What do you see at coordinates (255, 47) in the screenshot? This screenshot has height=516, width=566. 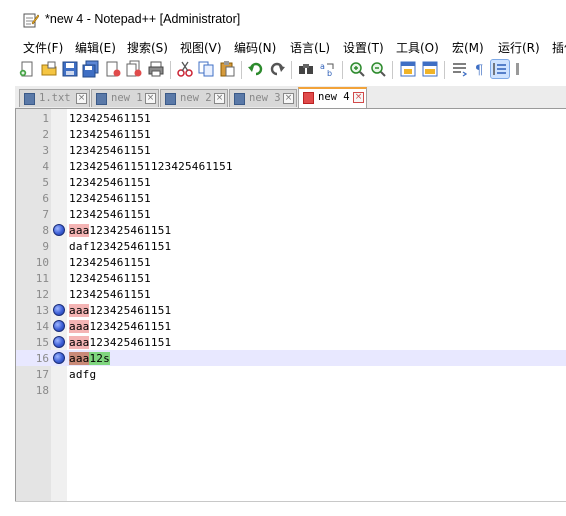 I see `menu-encoding: 编码(N)` at bounding box center [255, 47].